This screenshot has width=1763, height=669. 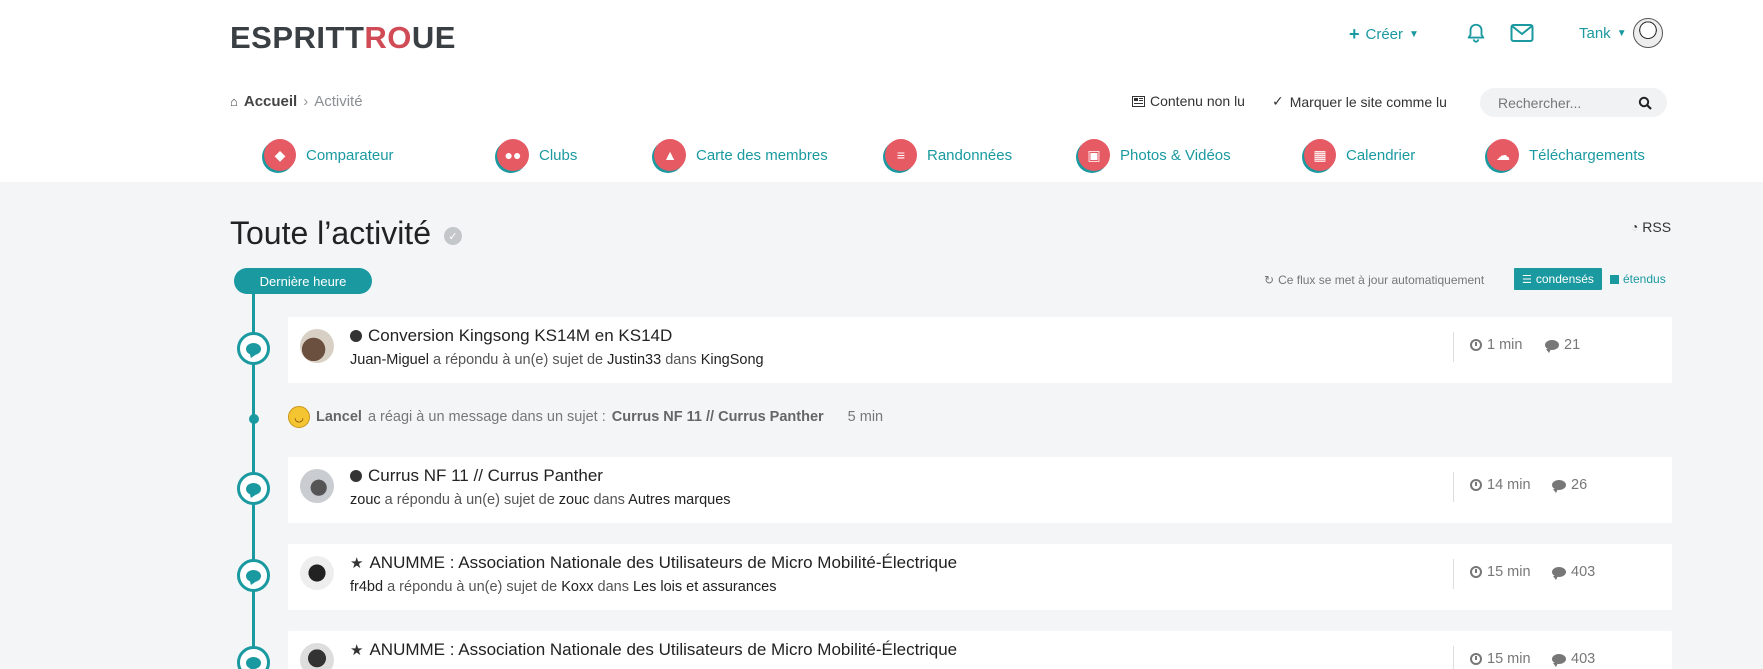 I want to click on rss-link: ◔ RSS, so click(x=1651, y=227).